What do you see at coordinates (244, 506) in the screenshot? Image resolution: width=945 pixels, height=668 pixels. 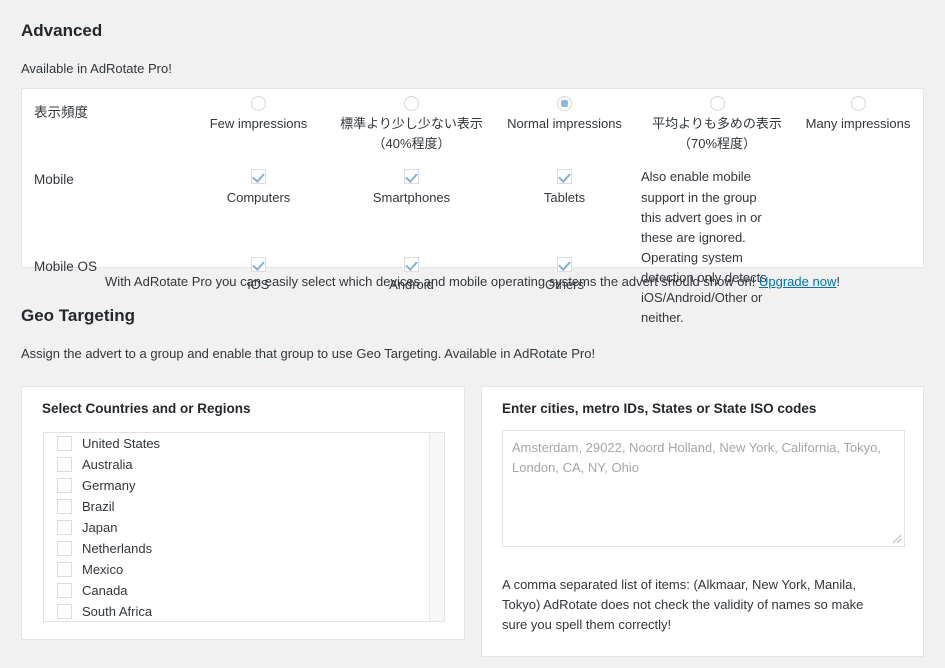 I see `country-list-item: Brazil` at bounding box center [244, 506].